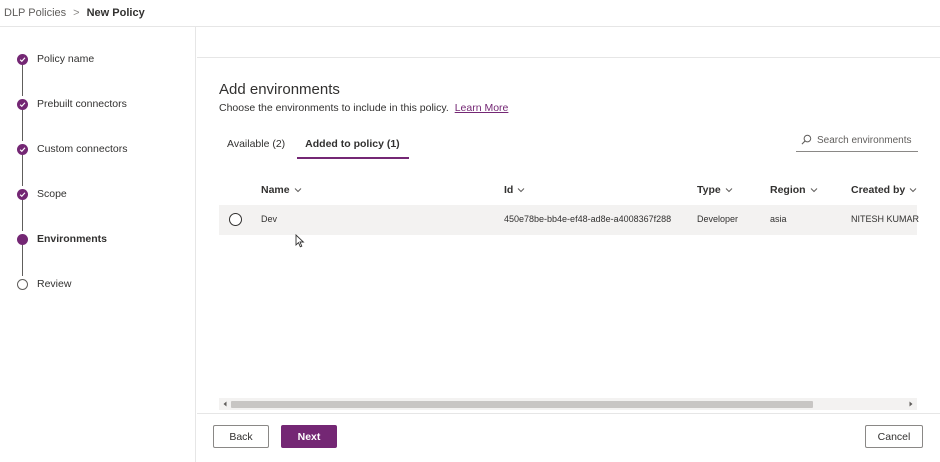 This screenshot has width=940, height=462. I want to click on next-button: Next, so click(309, 436).